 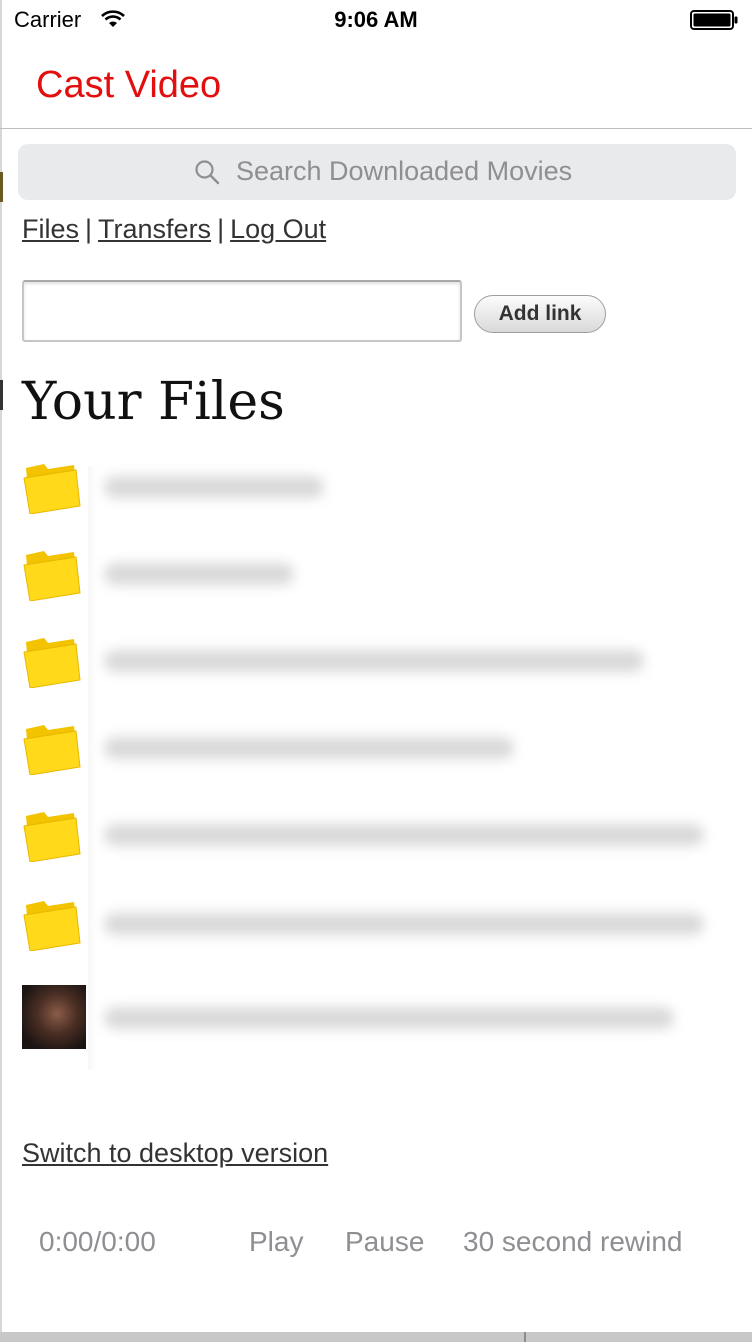 What do you see at coordinates (154, 229) in the screenshot?
I see `transfers-link: Transfers` at bounding box center [154, 229].